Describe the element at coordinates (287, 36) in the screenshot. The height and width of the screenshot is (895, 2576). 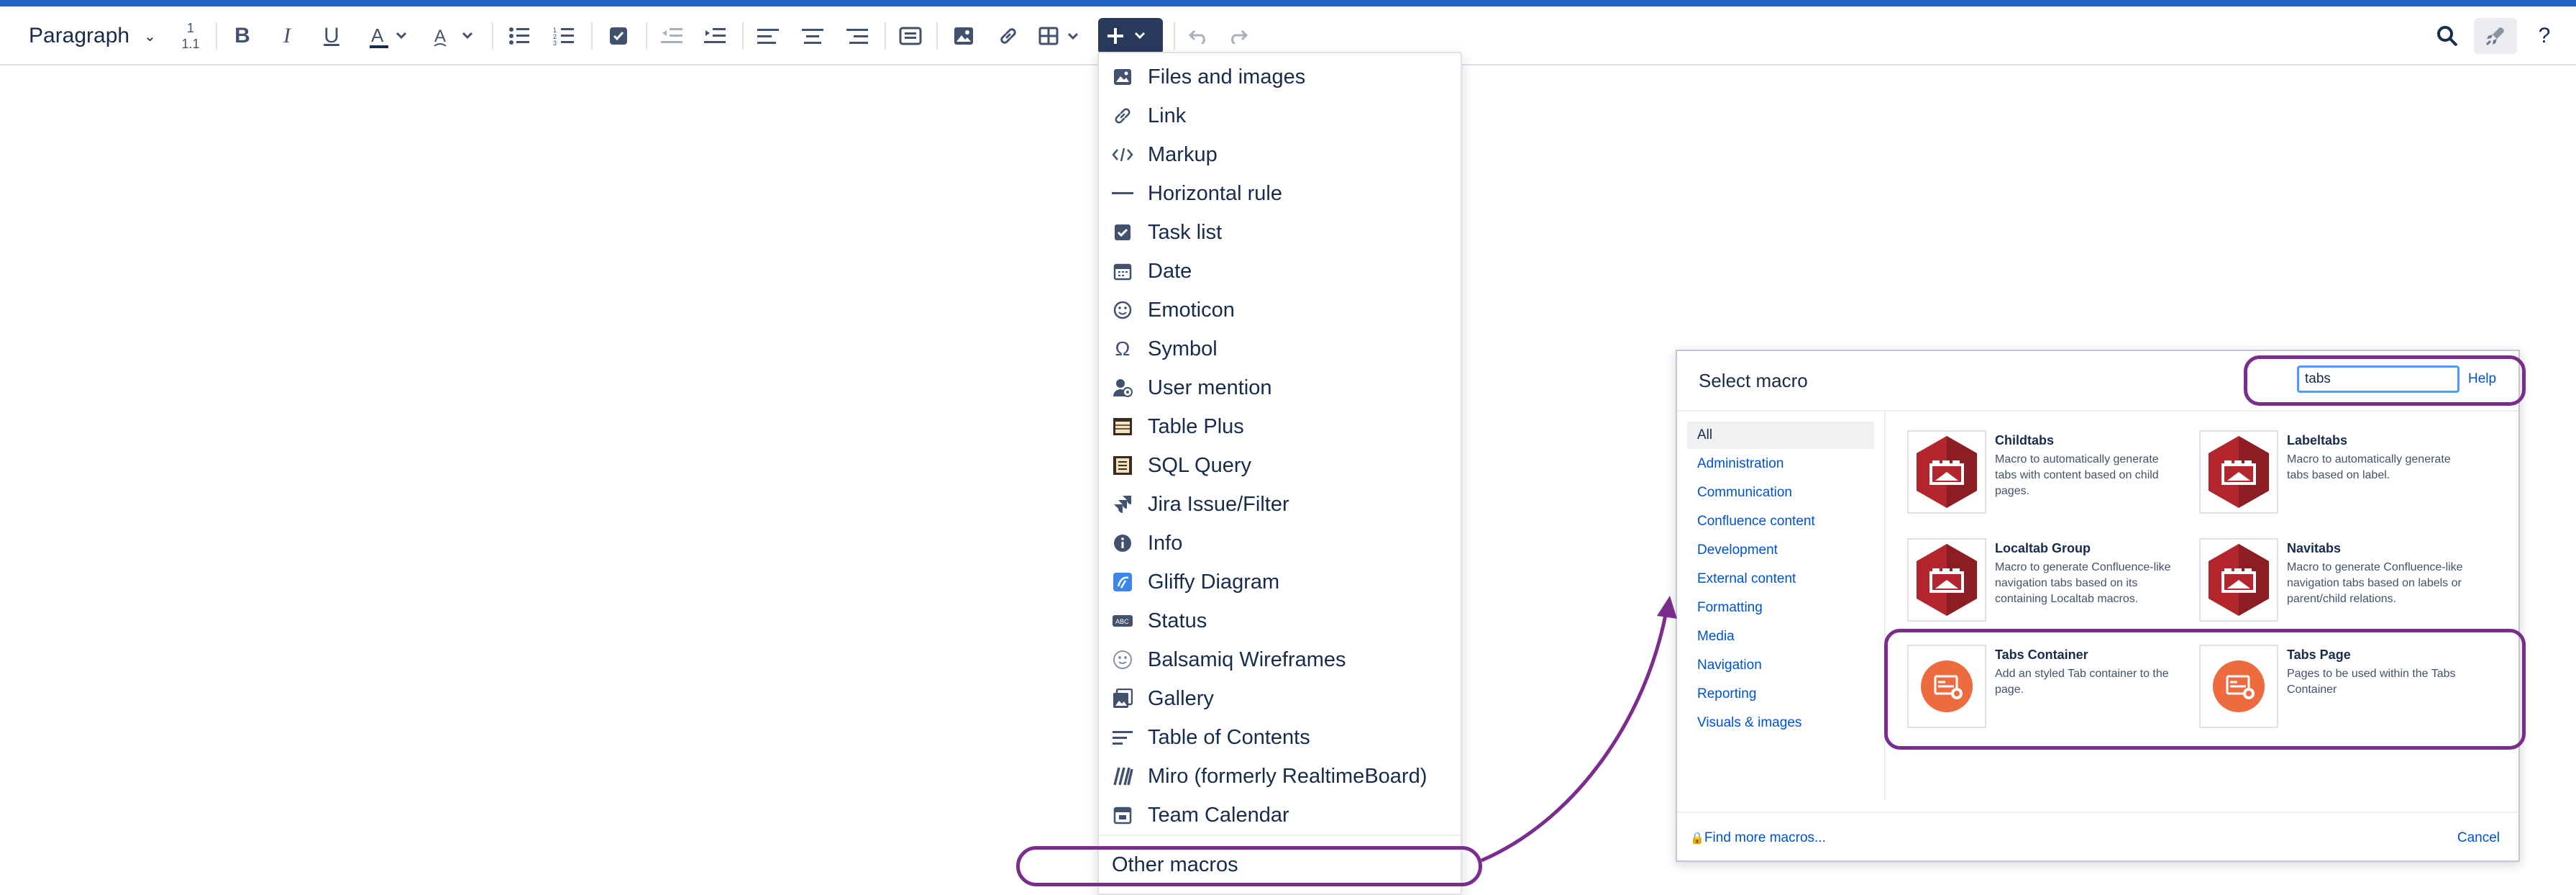
I see `italic-icon: I` at that location.